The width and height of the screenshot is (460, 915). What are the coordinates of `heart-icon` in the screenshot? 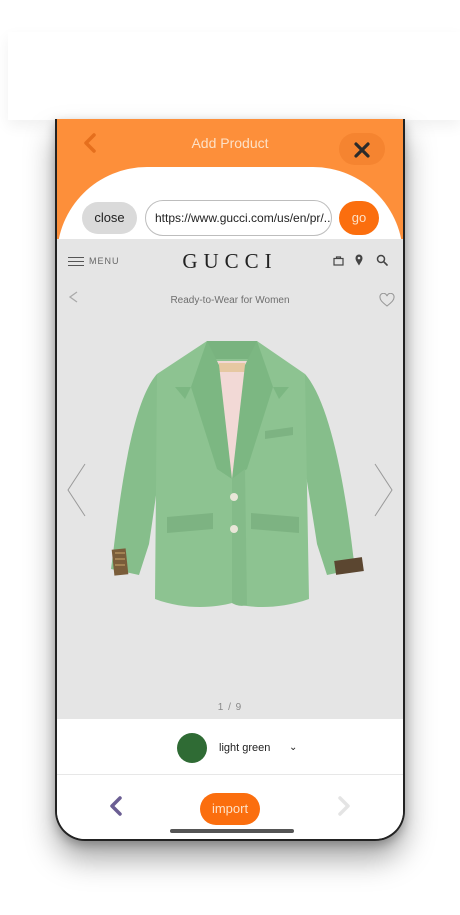 It's located at (387, 300).